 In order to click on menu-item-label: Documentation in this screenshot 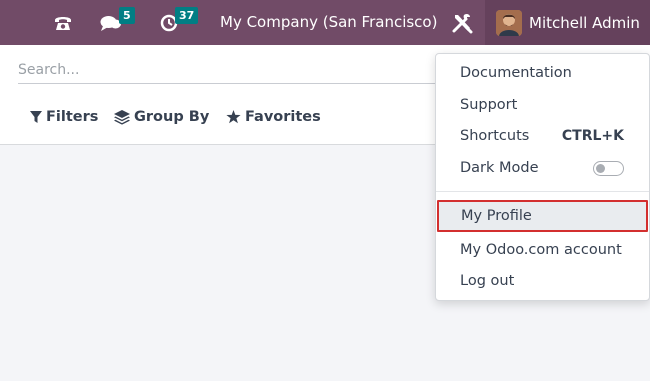, I will do `click(516, 73)`.